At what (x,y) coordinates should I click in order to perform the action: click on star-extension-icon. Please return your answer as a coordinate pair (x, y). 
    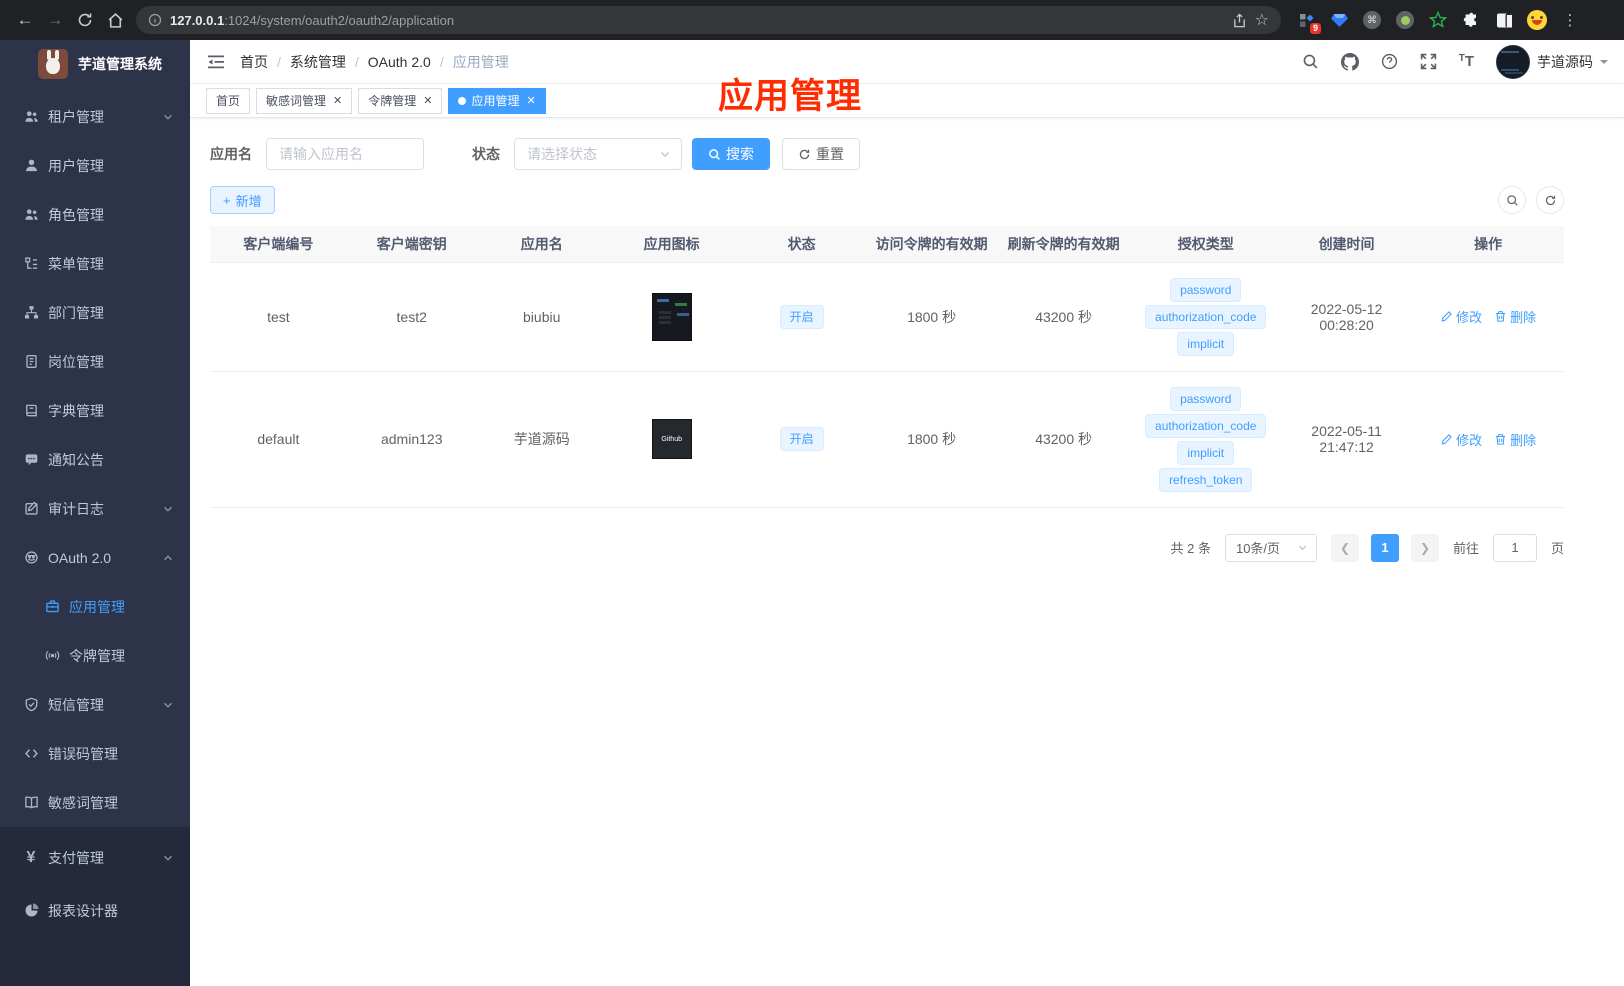
    Looking at the image, I should click on (1438, 20).